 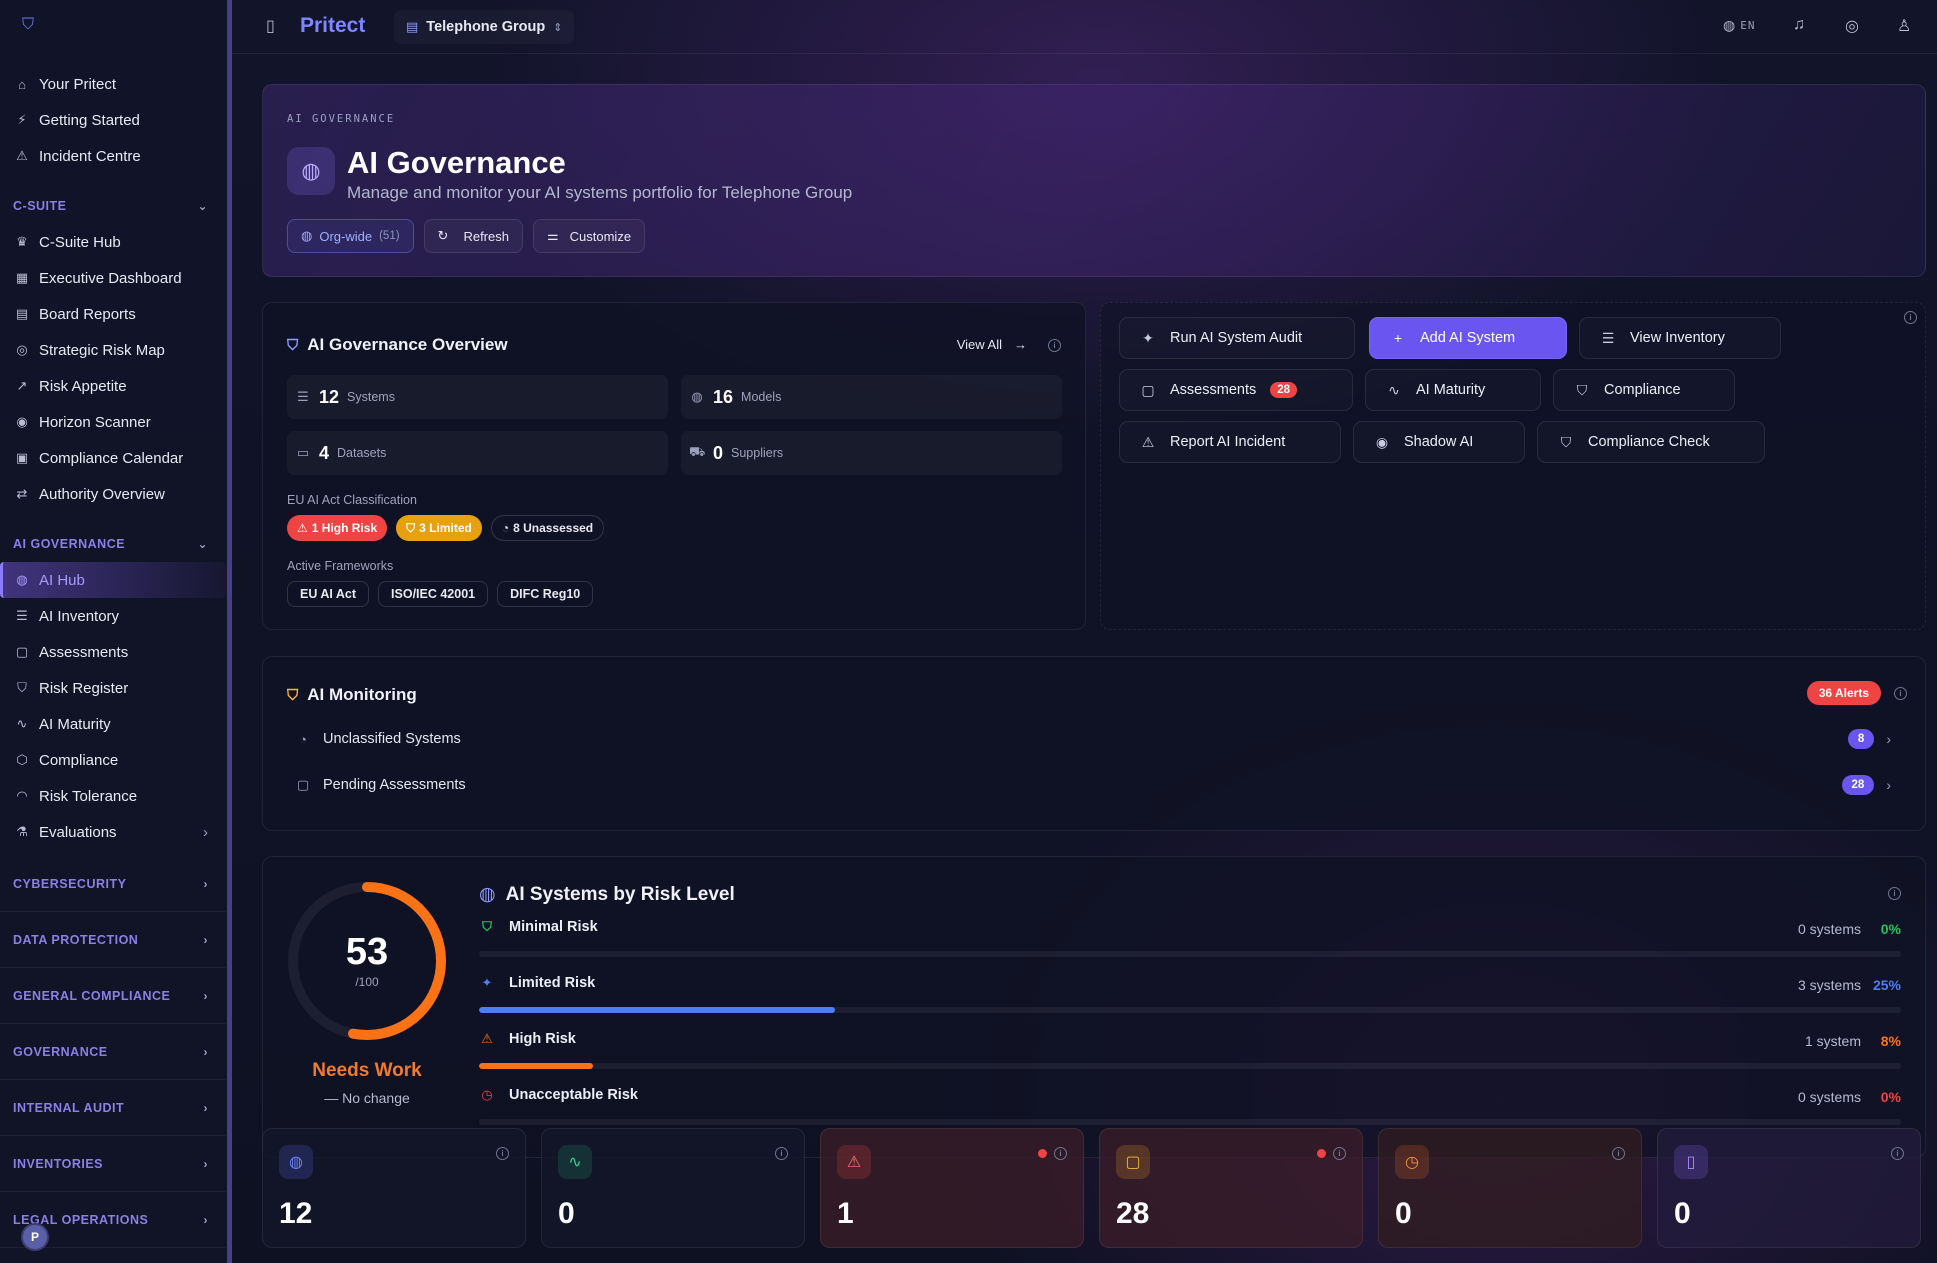 I want to click on help-icon: ◎, so click(x=1852, y=26).